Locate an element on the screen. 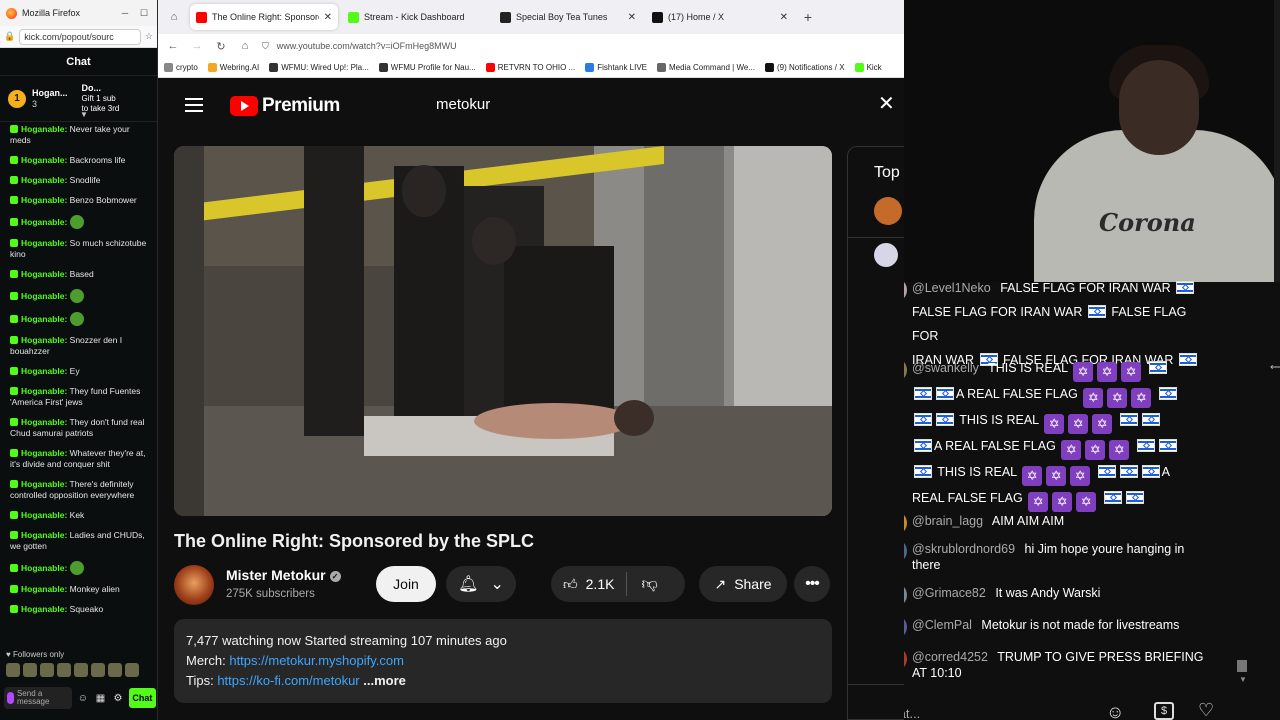  home-icon: ⌂ is located at coordinates (245, 46).